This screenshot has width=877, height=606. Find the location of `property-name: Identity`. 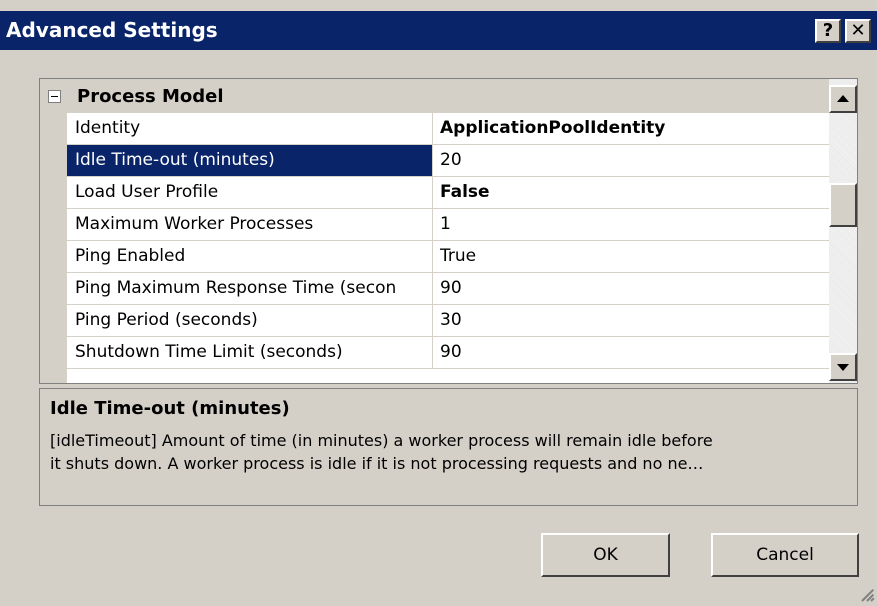

property-name: Identity is located at coordinates (250, 128).